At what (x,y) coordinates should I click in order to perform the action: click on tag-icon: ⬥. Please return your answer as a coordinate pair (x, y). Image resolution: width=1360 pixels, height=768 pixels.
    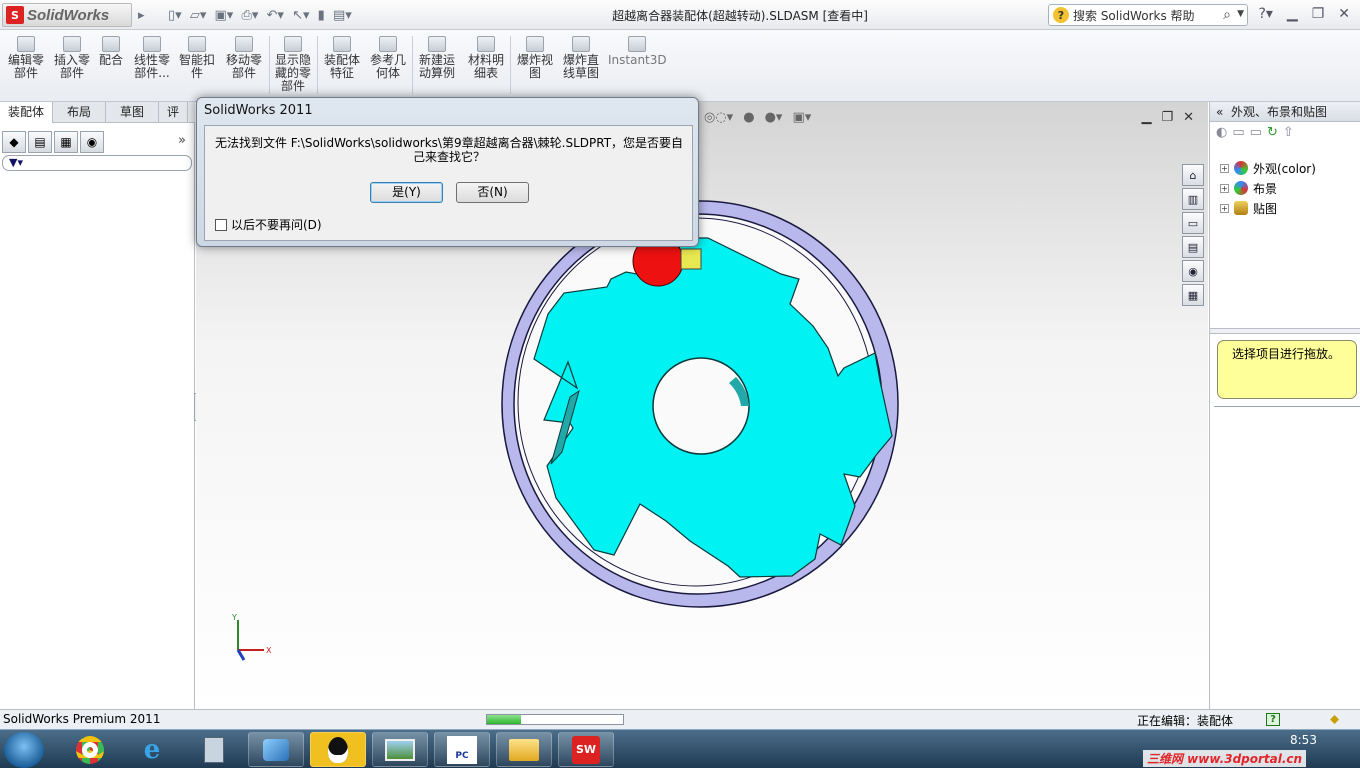
    Looking at the image, I should click on (1334, 719).